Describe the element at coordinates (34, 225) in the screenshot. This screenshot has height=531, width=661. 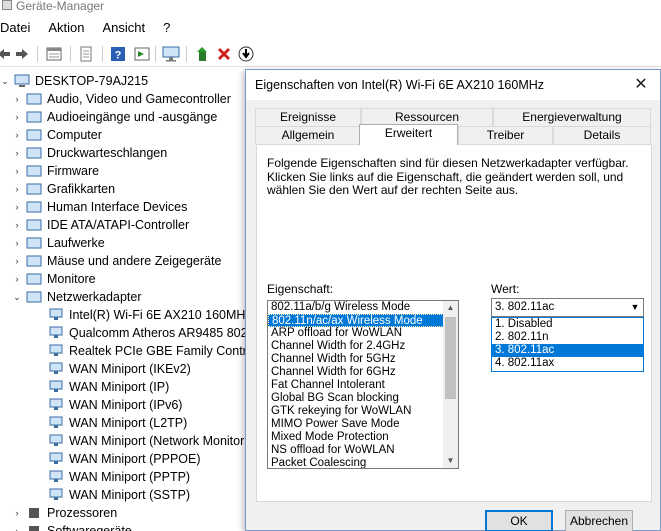
I see `ide-controller-icon` at that location.